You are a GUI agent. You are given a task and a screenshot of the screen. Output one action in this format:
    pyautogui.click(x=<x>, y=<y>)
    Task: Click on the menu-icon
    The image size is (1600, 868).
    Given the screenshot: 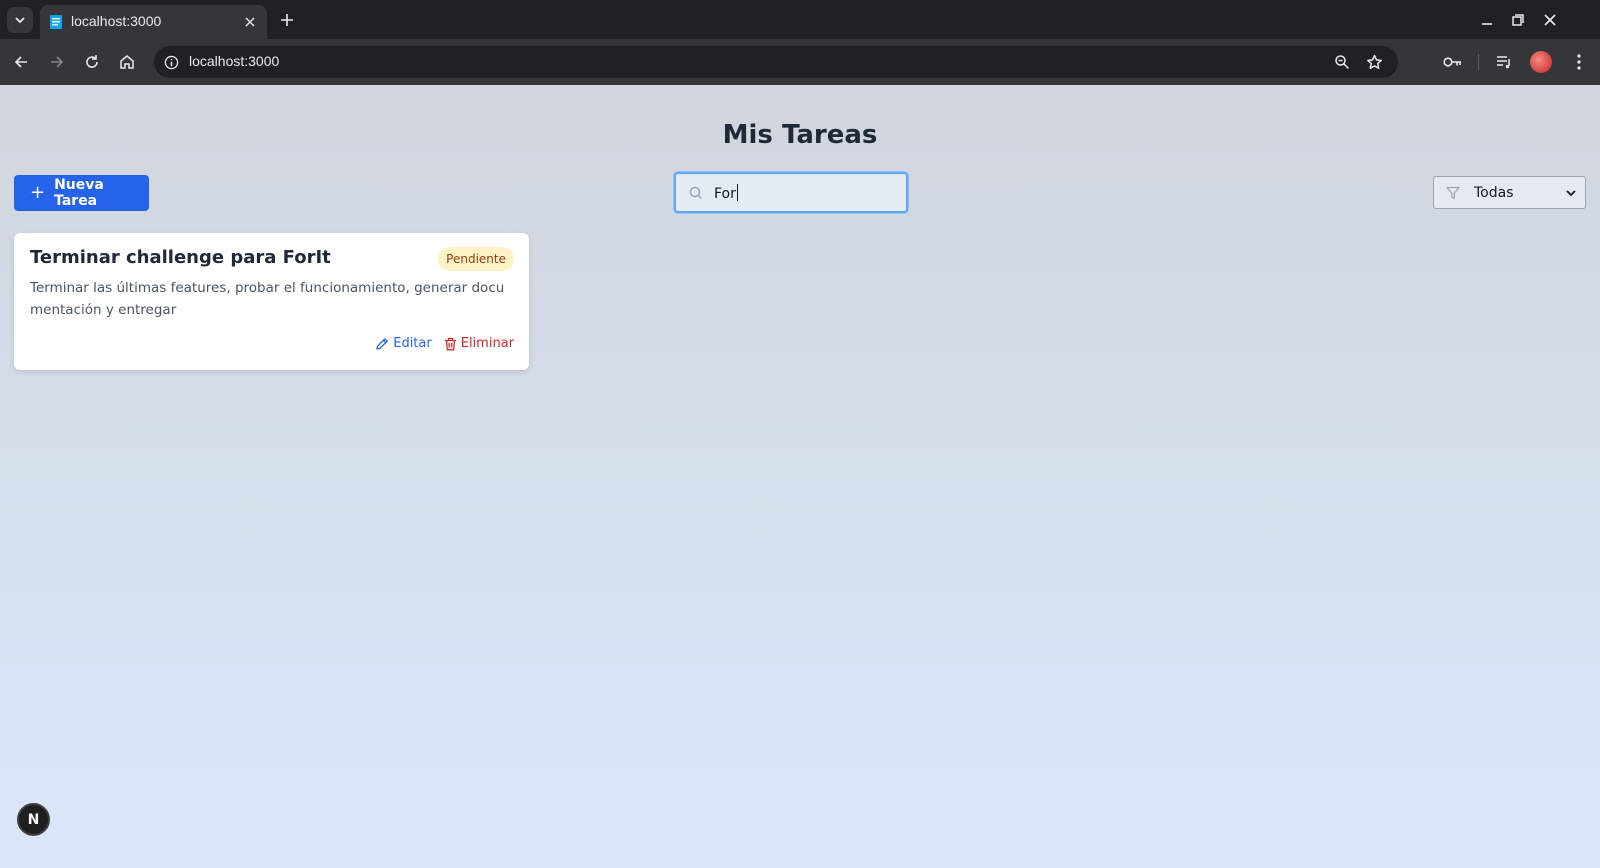 What is the action you would take?
    pyautogui.click(x=1579, y=62)
    